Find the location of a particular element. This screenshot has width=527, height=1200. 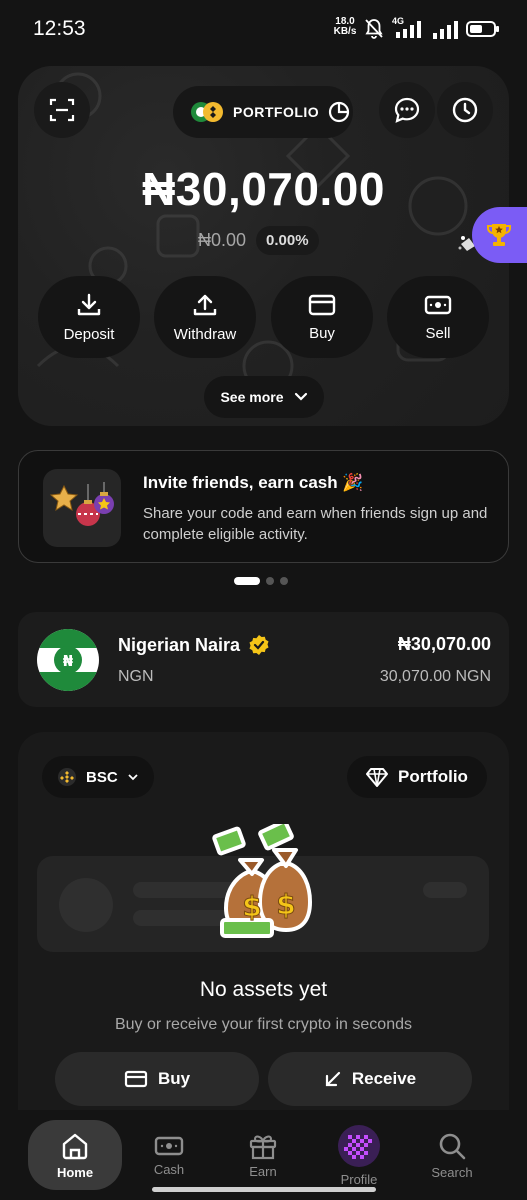

scan-icon is located at coordinates (62, 110).